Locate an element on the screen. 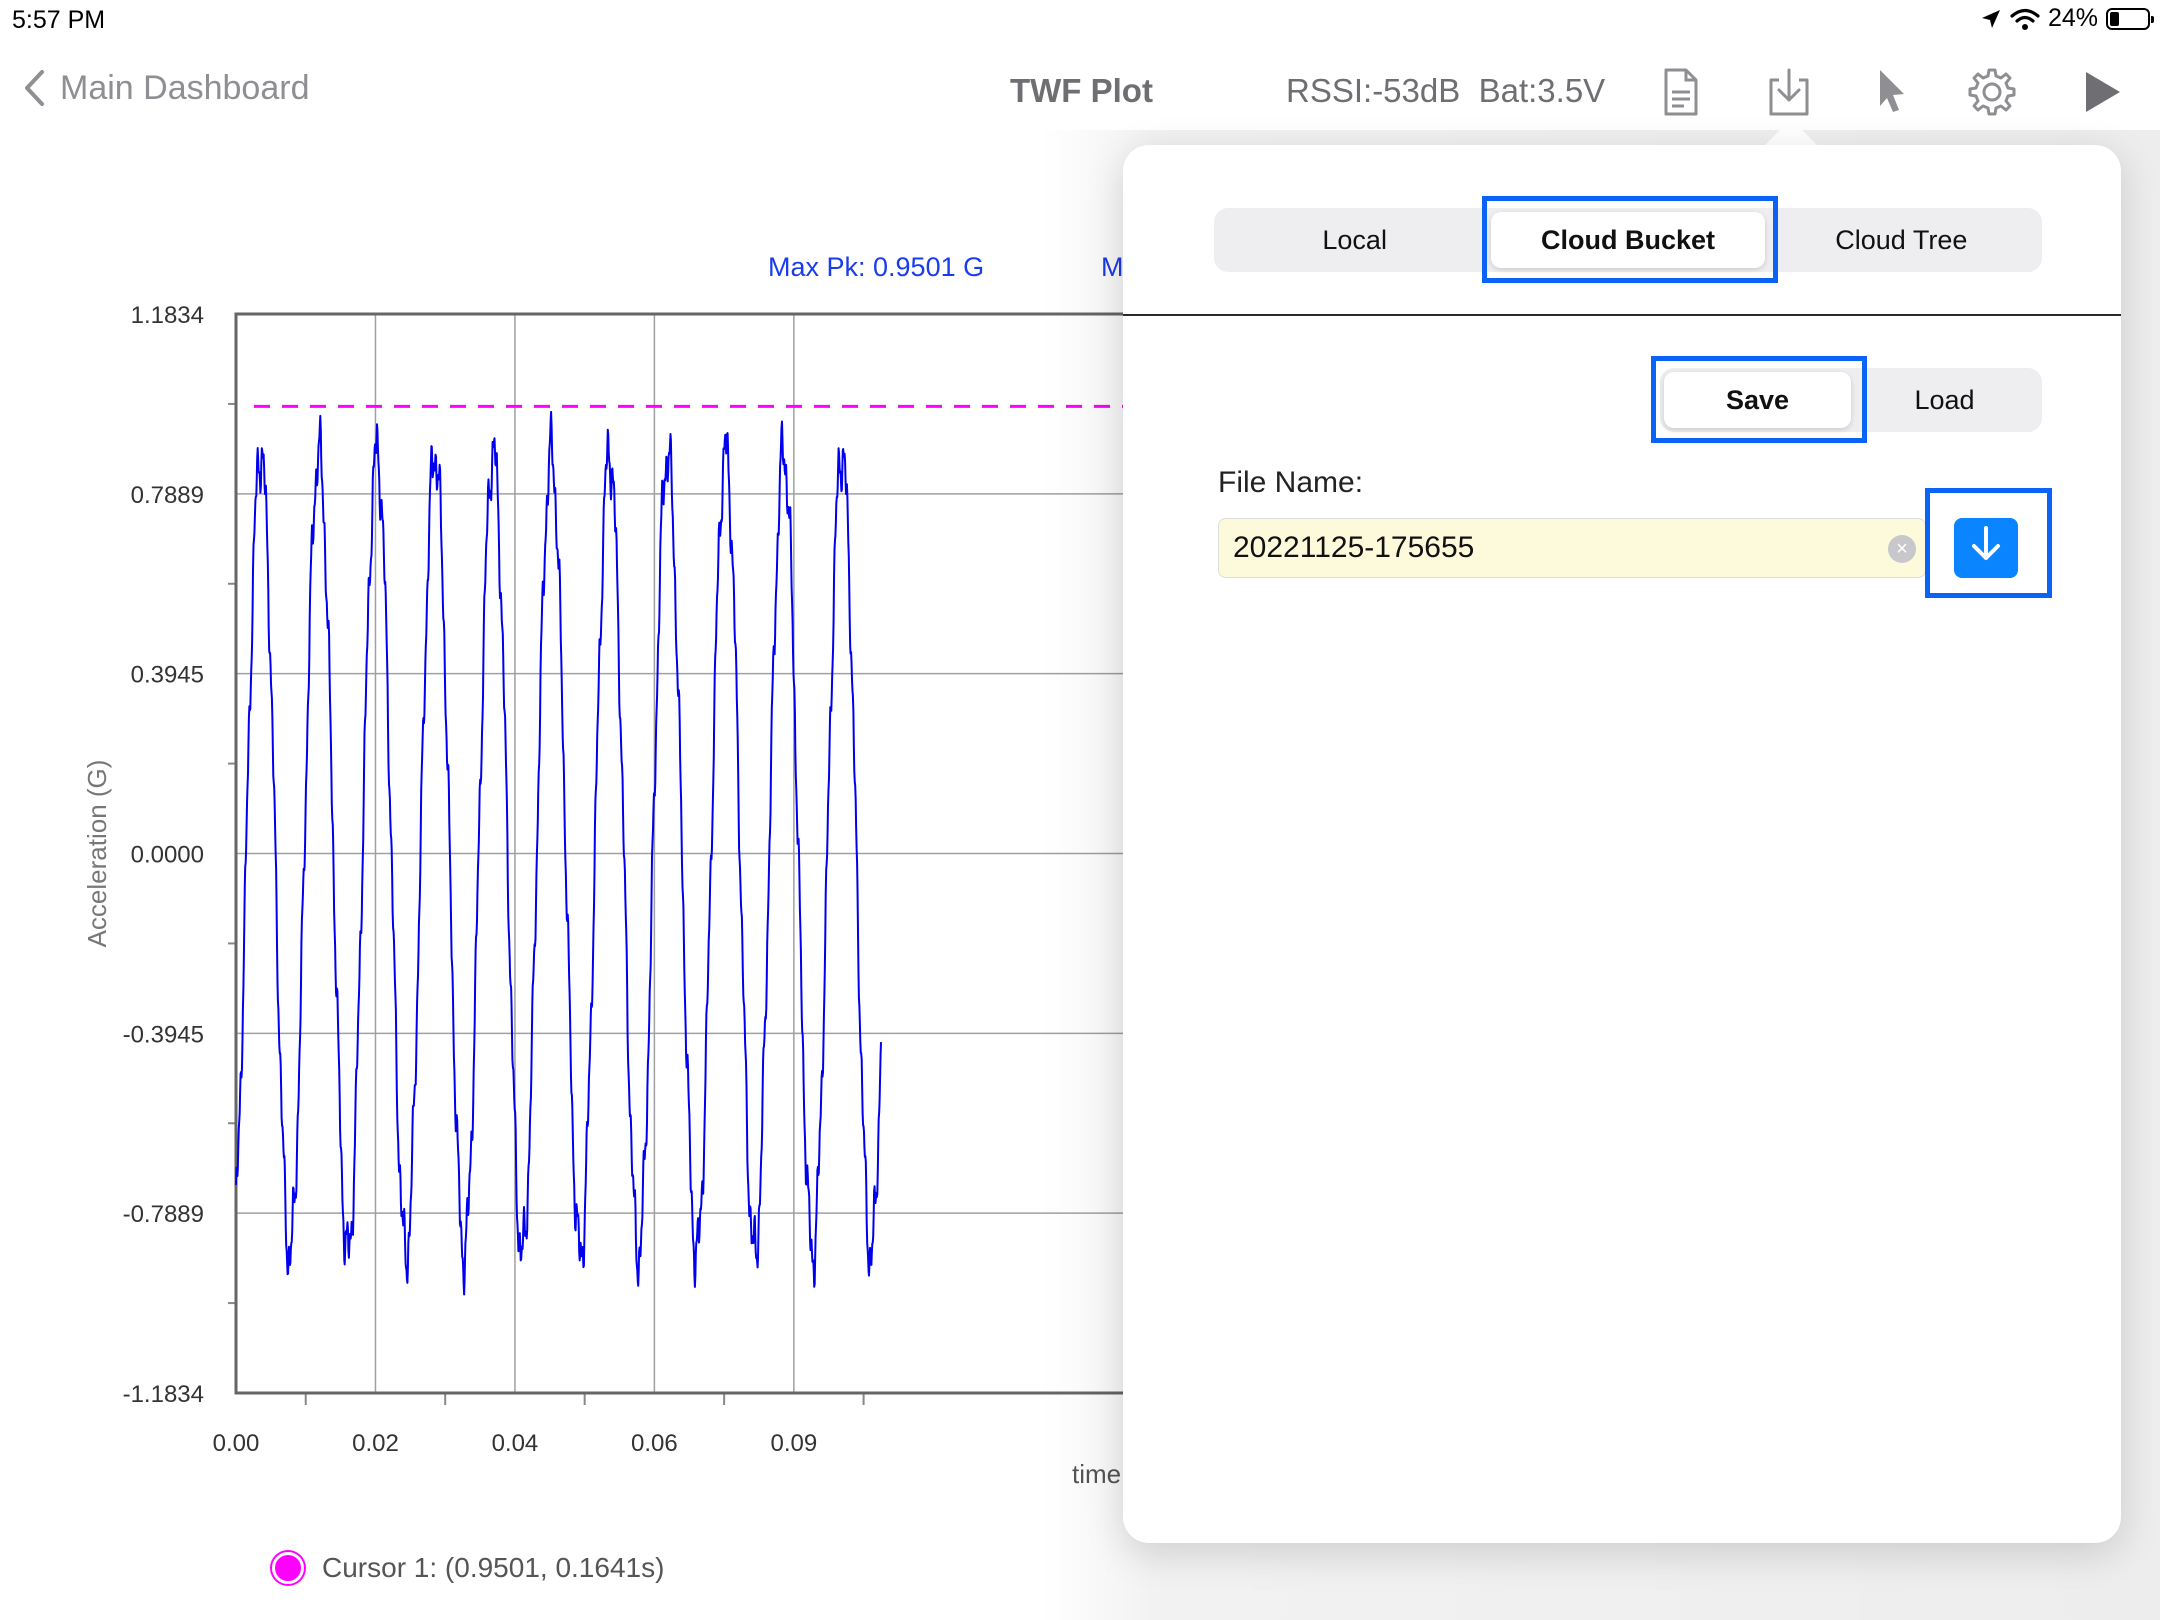 The width and height of the screenshot is (2160, 1620). x-tick-label: 0.00 is located at coordinates (236, 1443).